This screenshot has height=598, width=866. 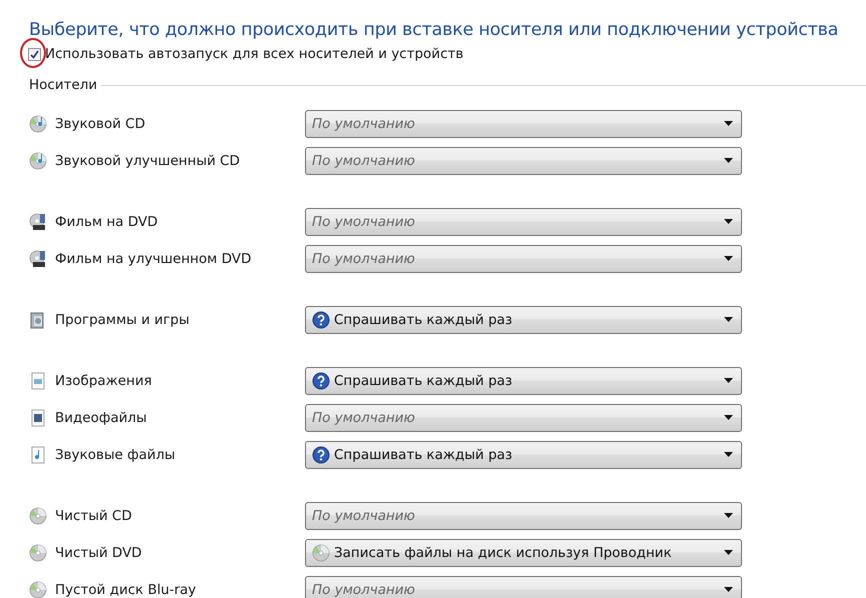 What do you see at coordinates (38, 455) in the screenshot?
I see `music-file-icon` at bounding box center [38, 455].